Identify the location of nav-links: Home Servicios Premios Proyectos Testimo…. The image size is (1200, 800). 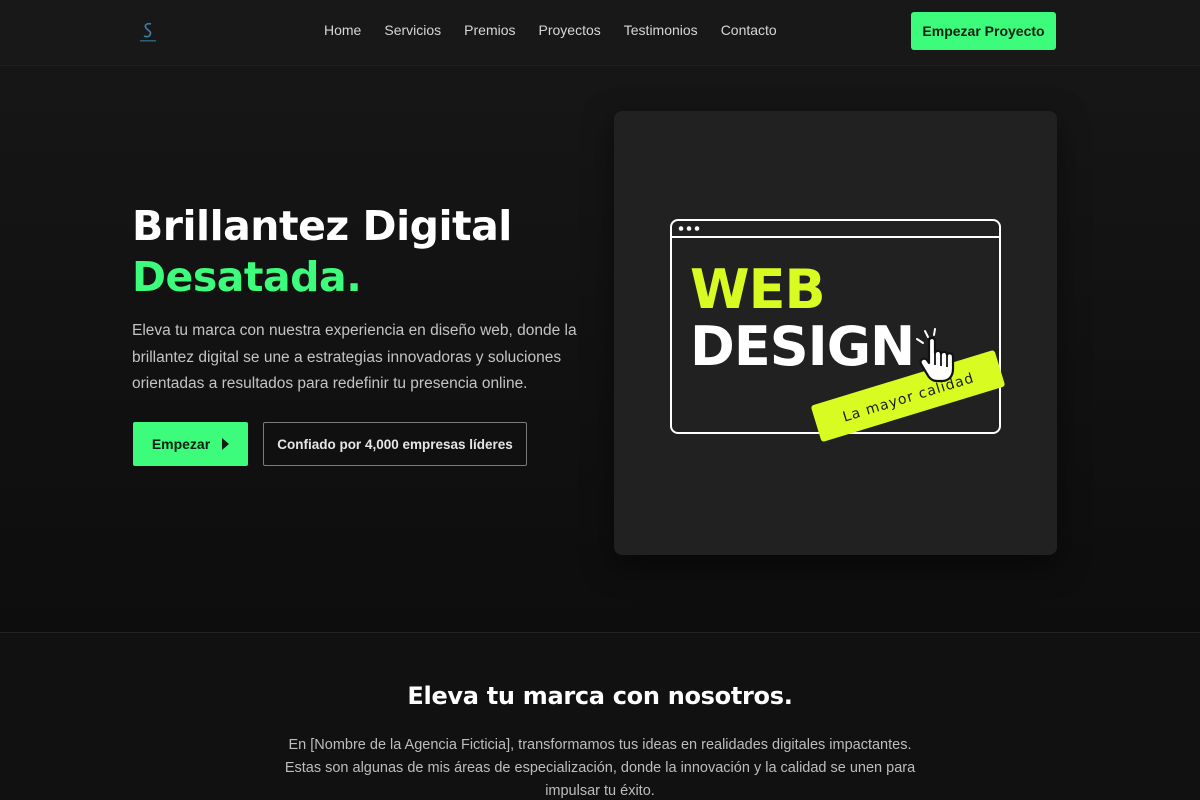
(562, 30).